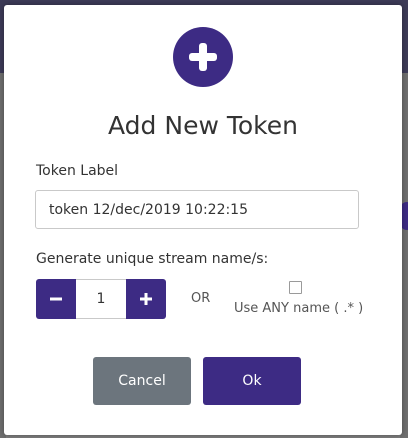 The width and height of the screenshot is (408, 438). I want to click on plus-icon, so click(146, 299).